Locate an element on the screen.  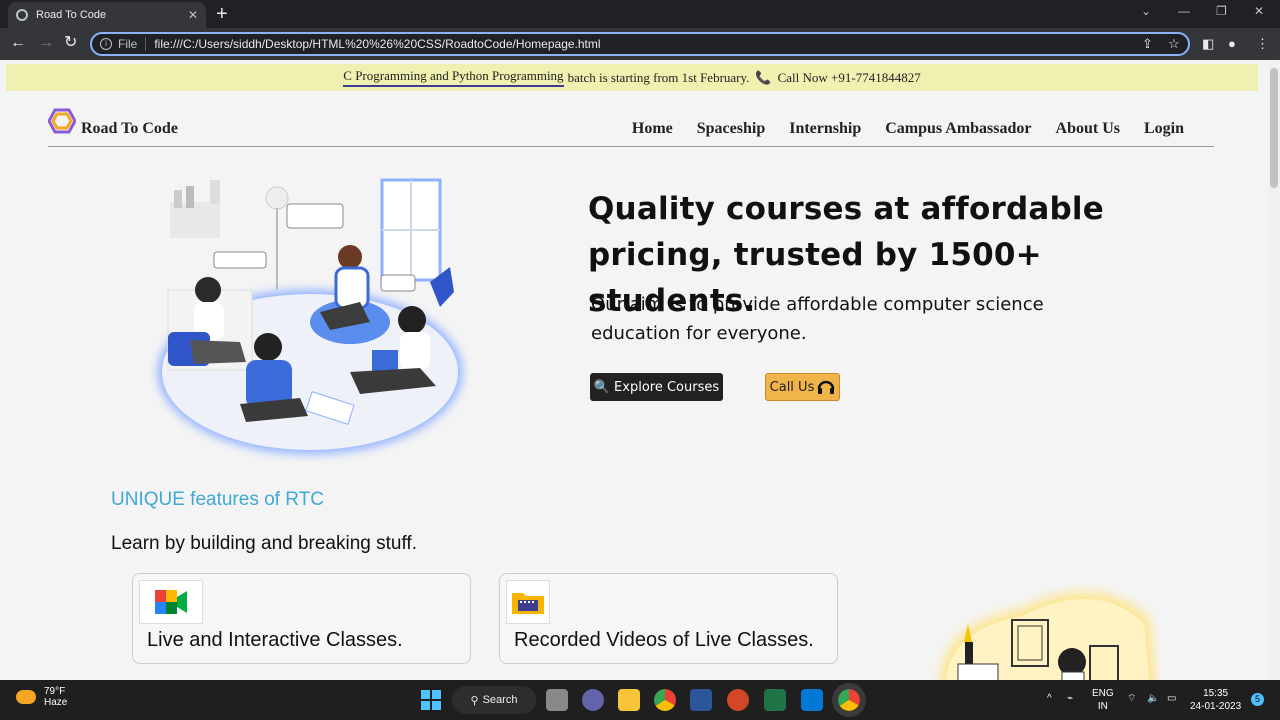
new-tab-button: + is located at coordinates (222, 14).